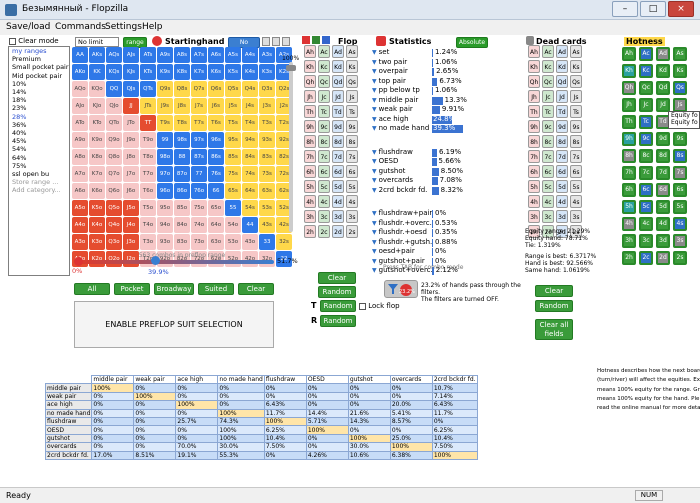  I want to click on hand-cell: T3s, so click(267, 123).